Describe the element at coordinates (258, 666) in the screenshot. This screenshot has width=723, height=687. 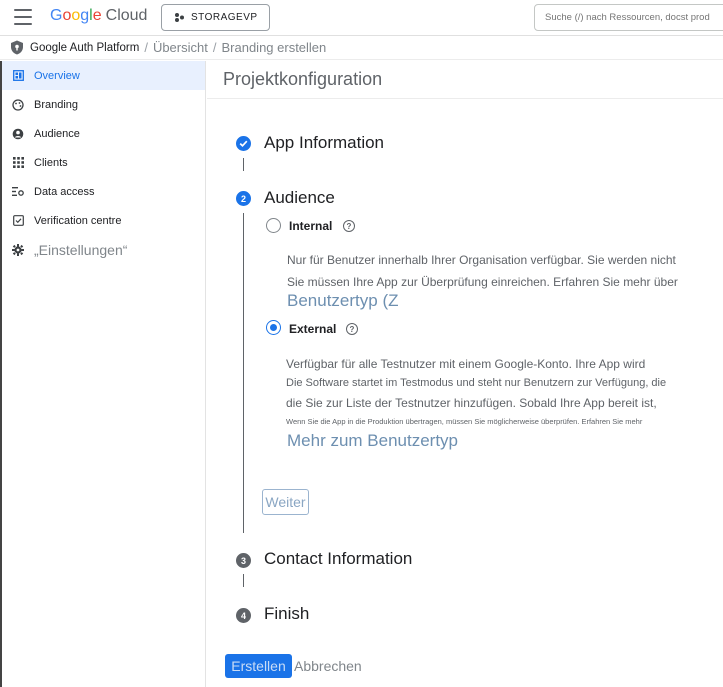
I see `create-button: Erstellen` at that location.